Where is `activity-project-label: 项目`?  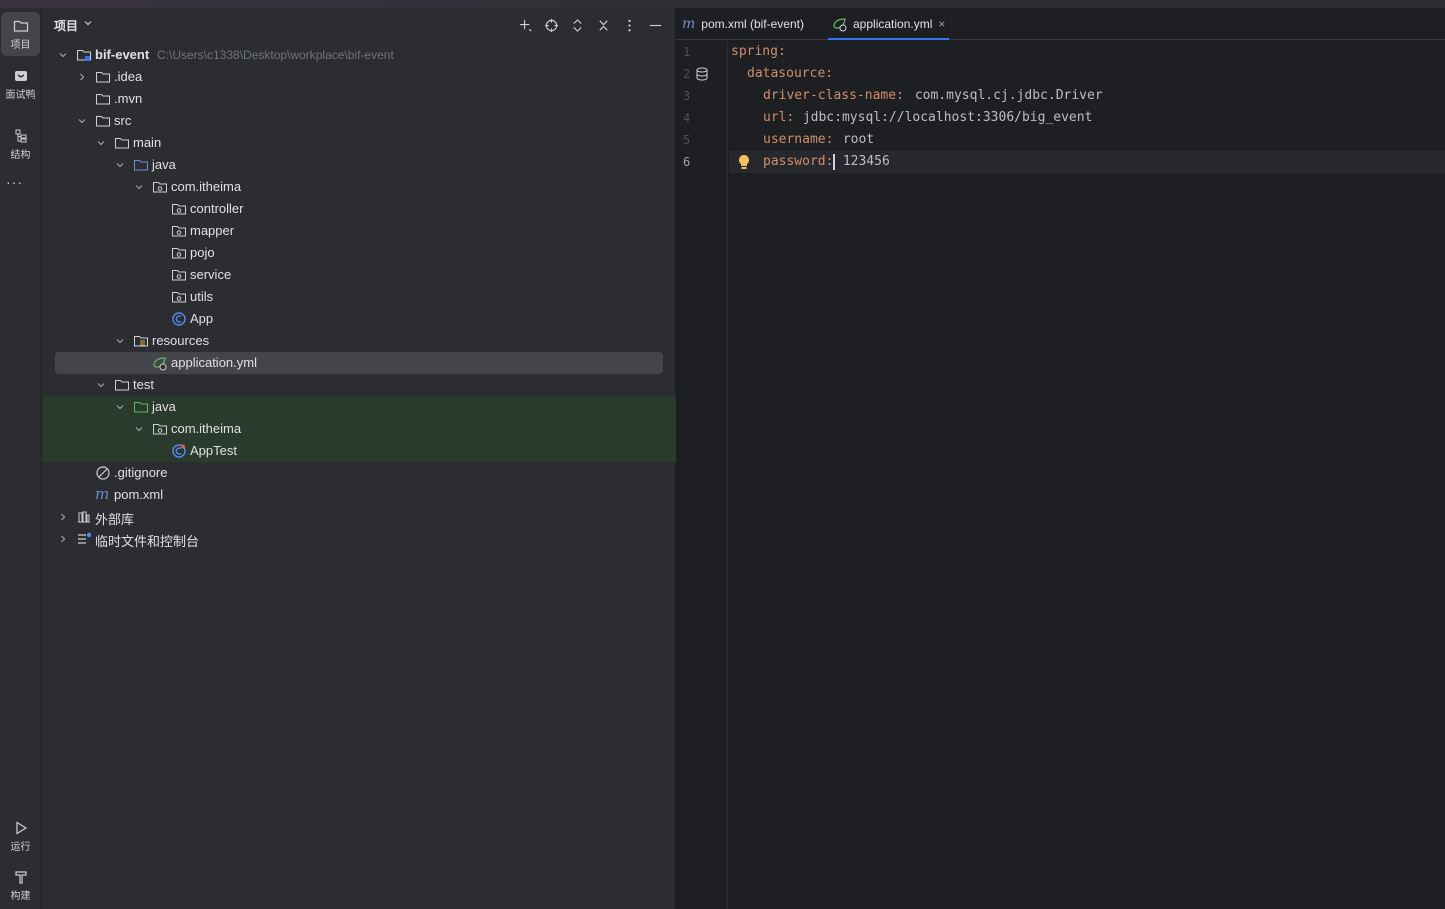
activity-project-label: 项目 is located at coordinates (20, 45).